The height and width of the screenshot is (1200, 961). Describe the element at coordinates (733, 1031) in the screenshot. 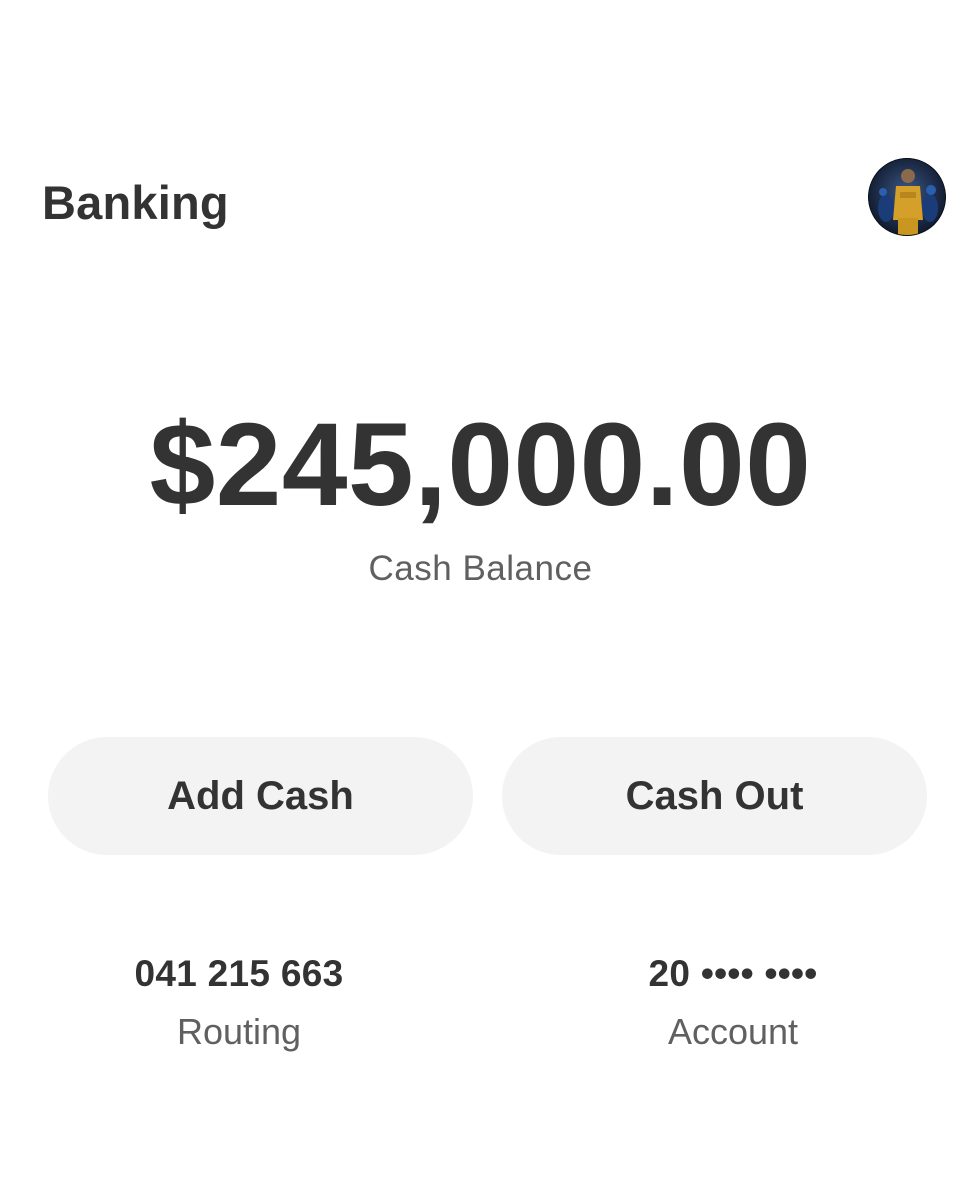

I see `account-label: Account` at that location.